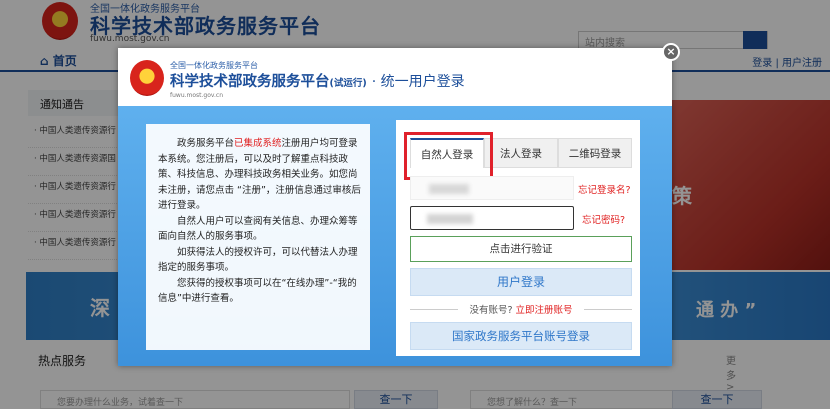 This screenshot has height=409, width=830. I want to click on national-emblem-icon, so click(147, 78).